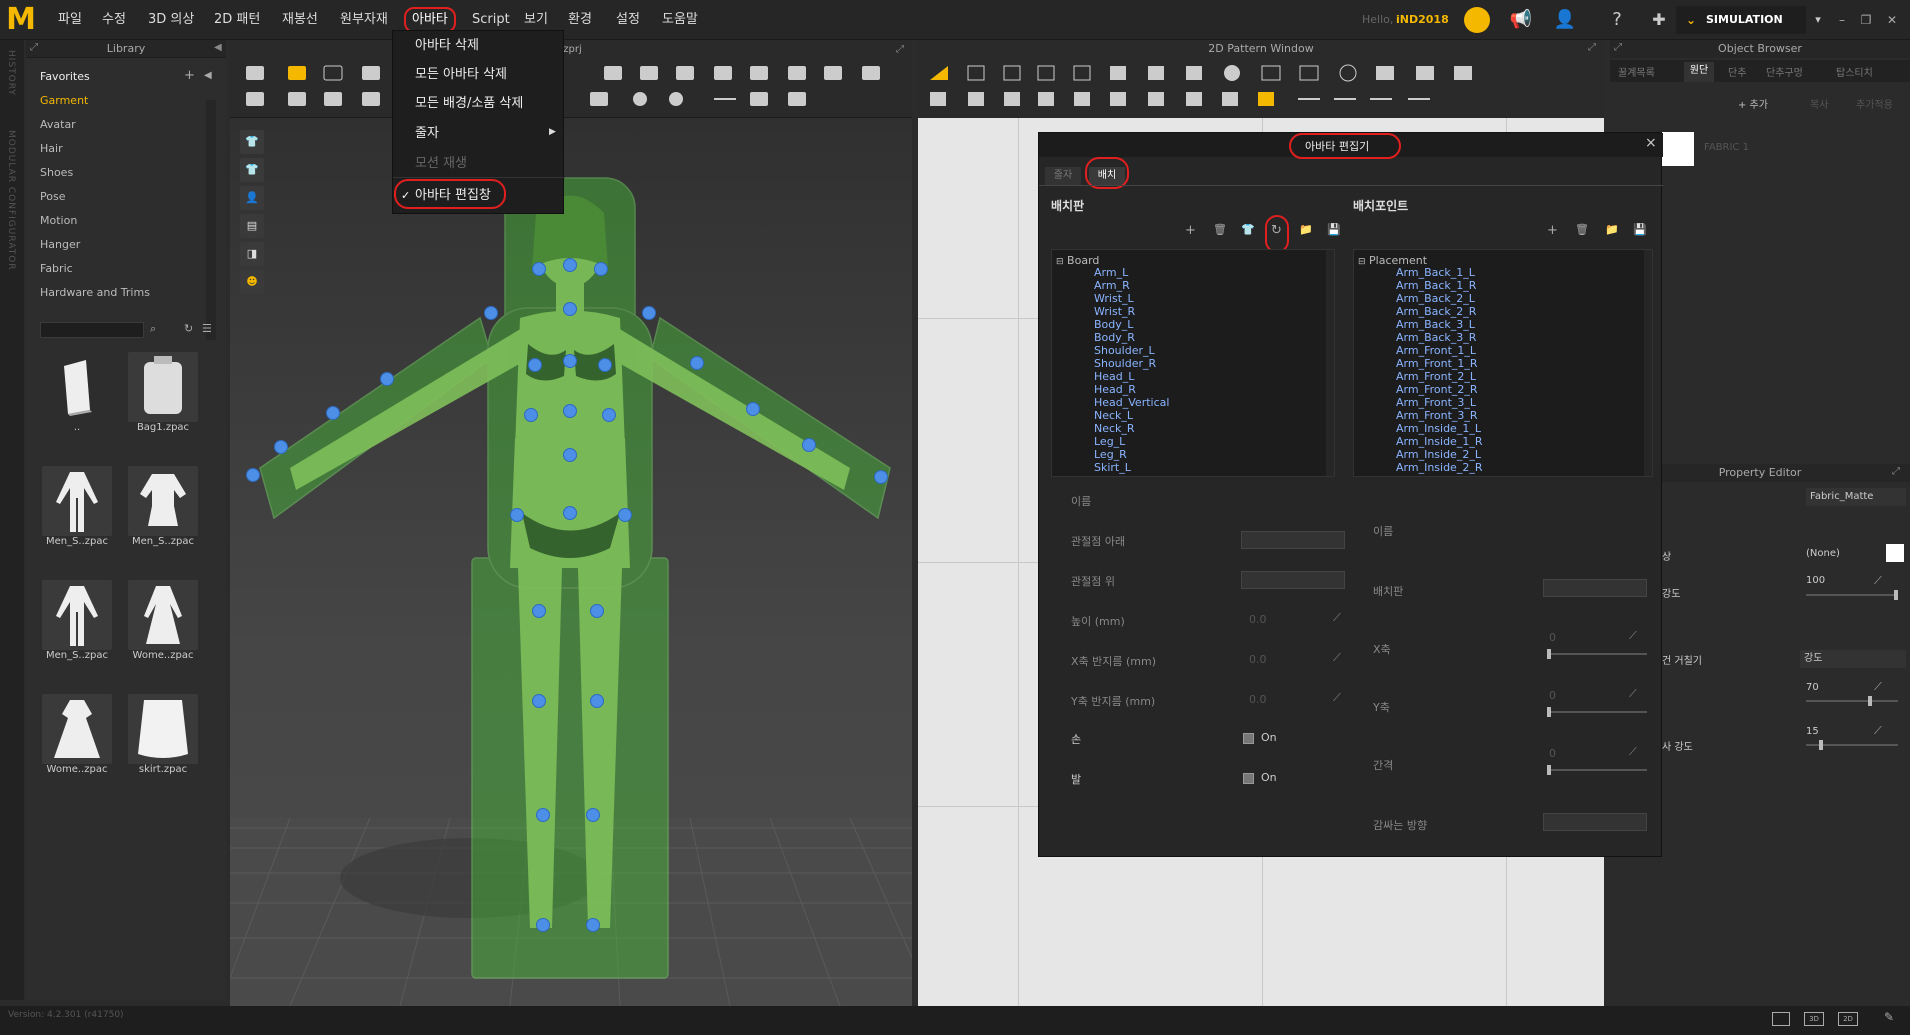 This screenshot has width=1910, height=1035. What do you see at coordinates (58, 220) in the screenshot?
I see `library-item-motion: Motion` at bounding box center [58, 220].